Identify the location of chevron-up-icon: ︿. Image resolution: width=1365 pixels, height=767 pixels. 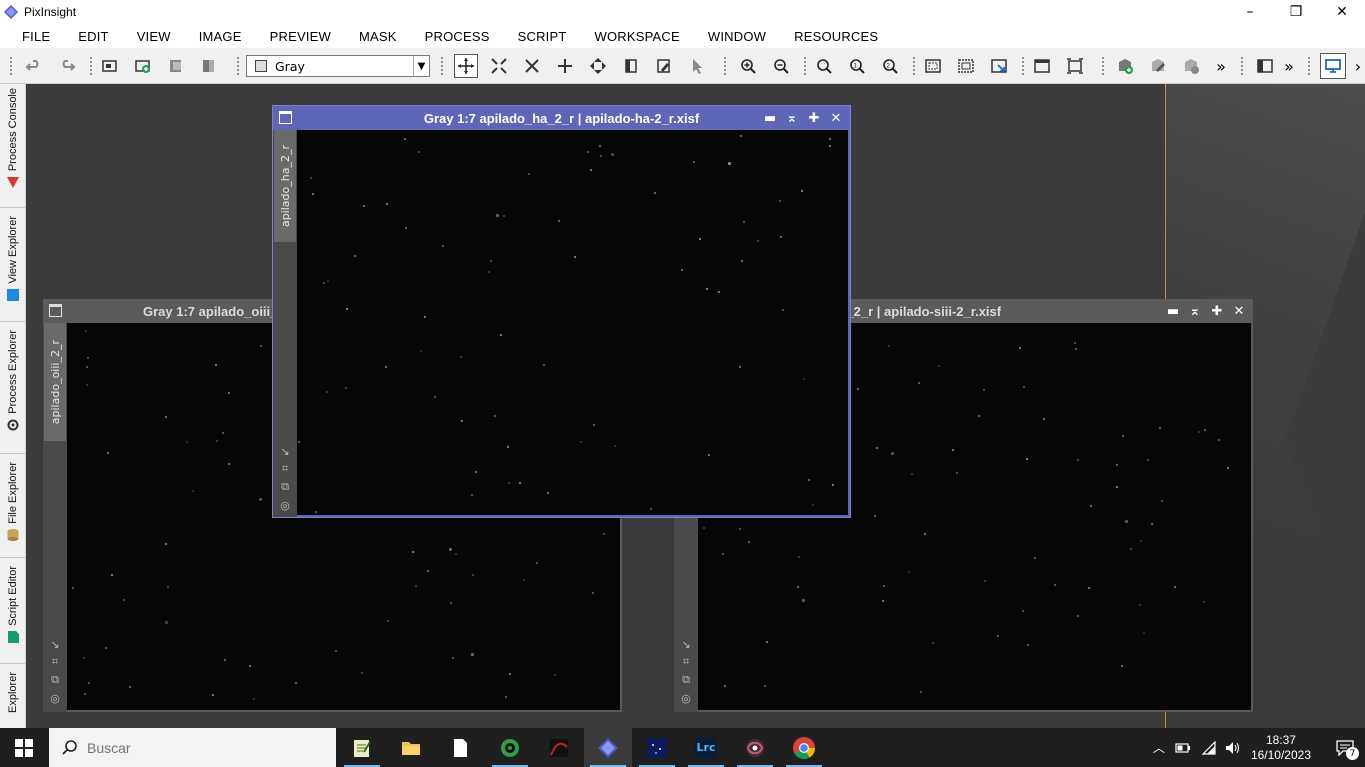
(1159, 747).